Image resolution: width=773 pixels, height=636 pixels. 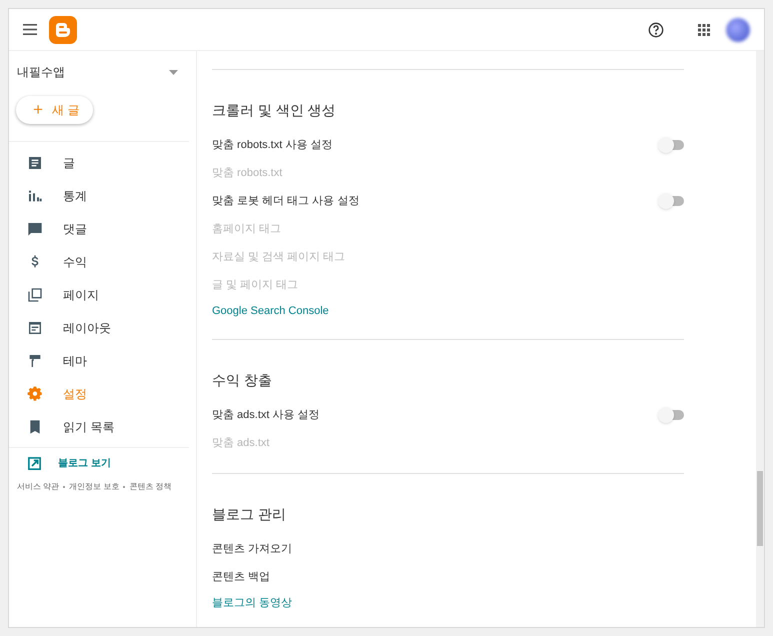 I want to click on scrollbar, so click(x=760, y=339).